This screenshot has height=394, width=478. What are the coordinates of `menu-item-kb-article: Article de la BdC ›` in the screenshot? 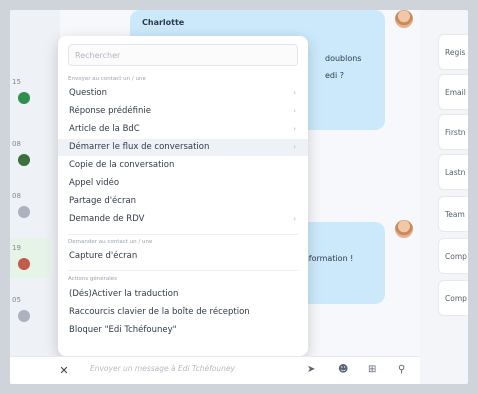 It's located at (183, 129).